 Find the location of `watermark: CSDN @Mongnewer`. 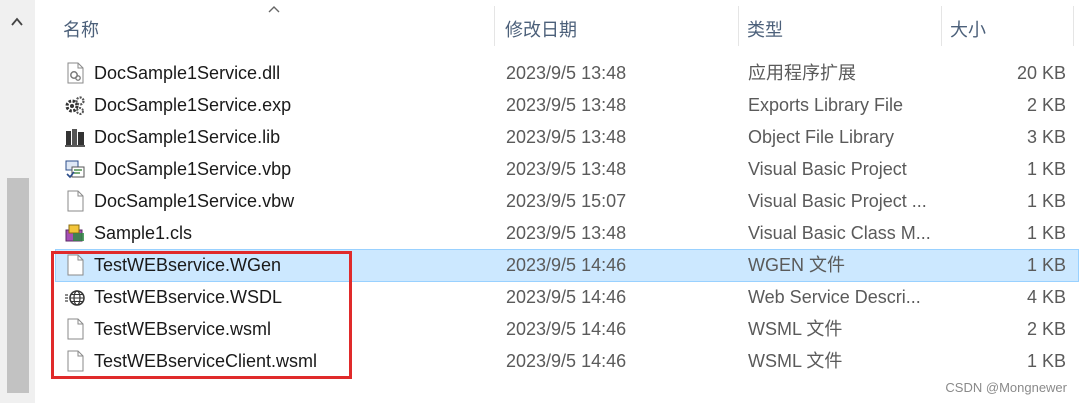

watermark: CSDN @Mongnewer is located at coordinates (1006, 387).